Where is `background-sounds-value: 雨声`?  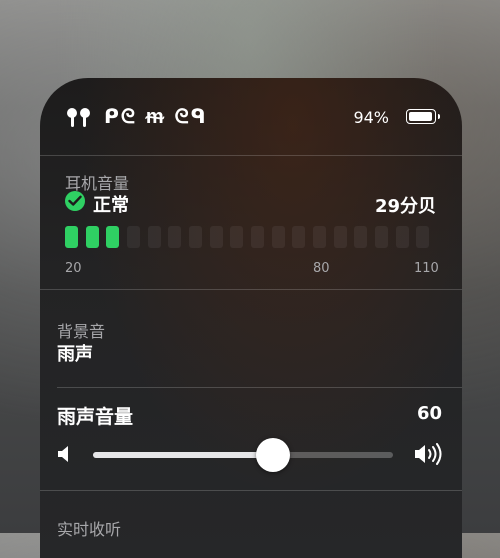
background-sounds-value: 雨声 is located at coordinates (75, 354).